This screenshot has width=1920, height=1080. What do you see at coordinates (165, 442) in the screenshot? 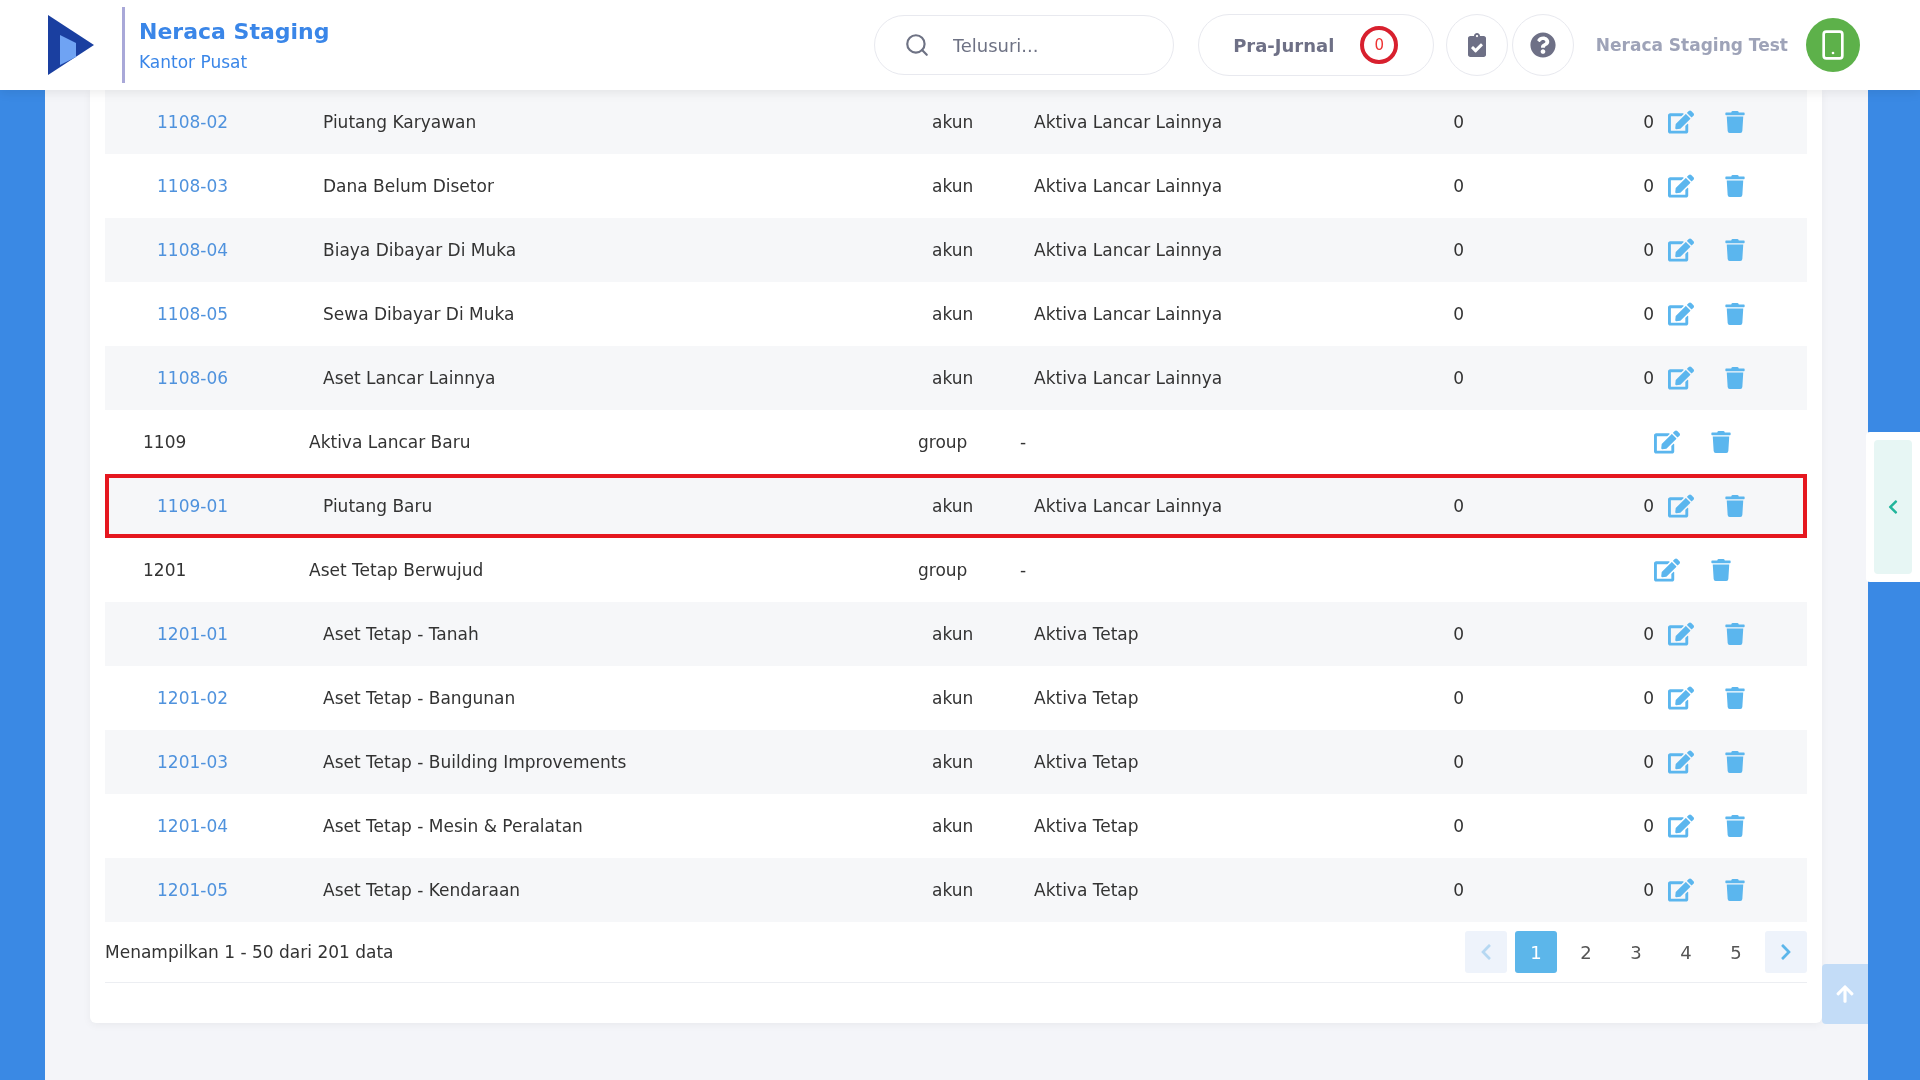
I see `group-code: 1109` at bounding box center [165, 442].